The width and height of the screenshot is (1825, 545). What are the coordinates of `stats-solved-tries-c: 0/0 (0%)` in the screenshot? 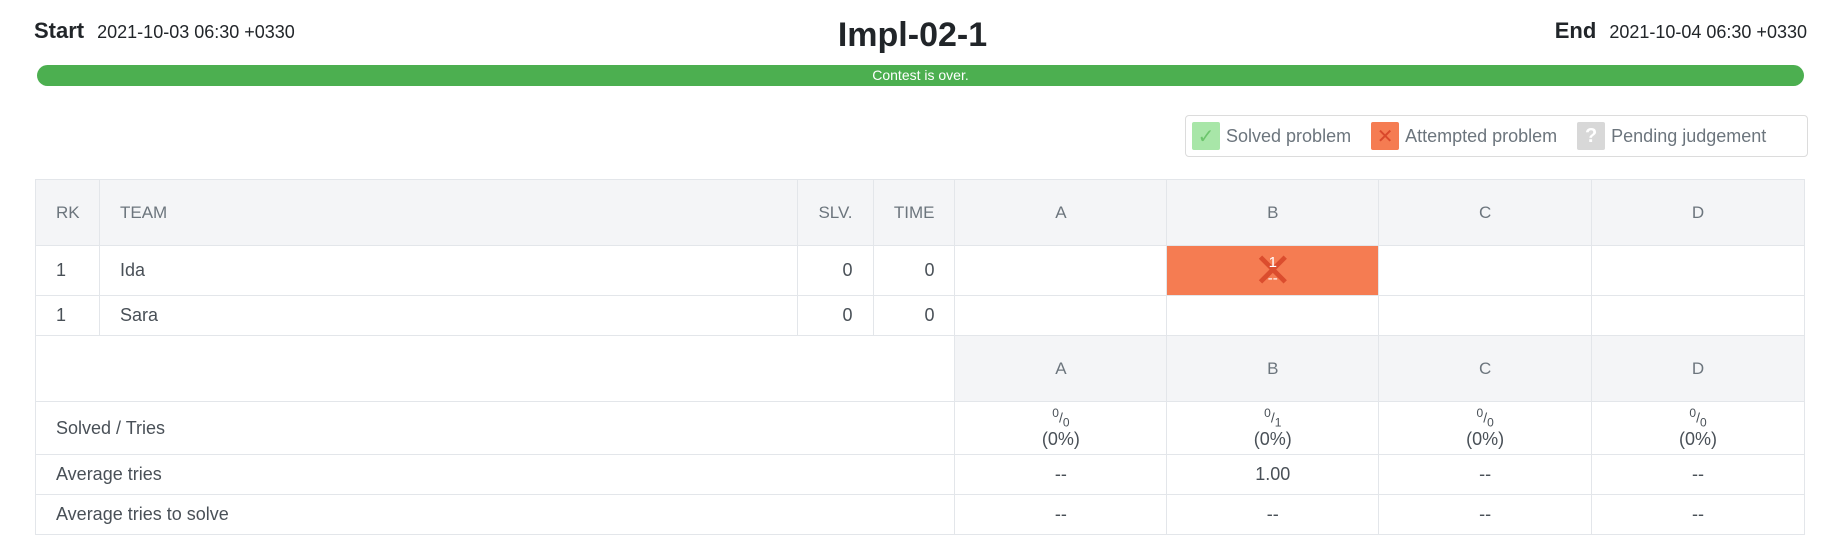 It's located at (1485, 428).